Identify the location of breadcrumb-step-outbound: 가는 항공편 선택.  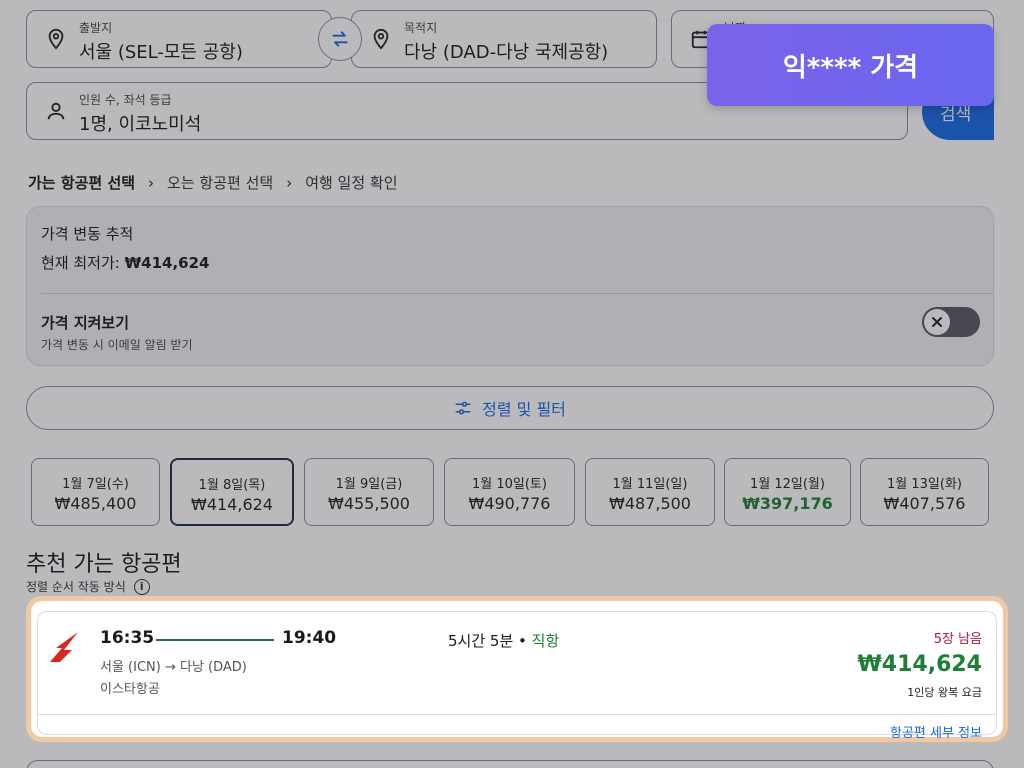
(82, 183).